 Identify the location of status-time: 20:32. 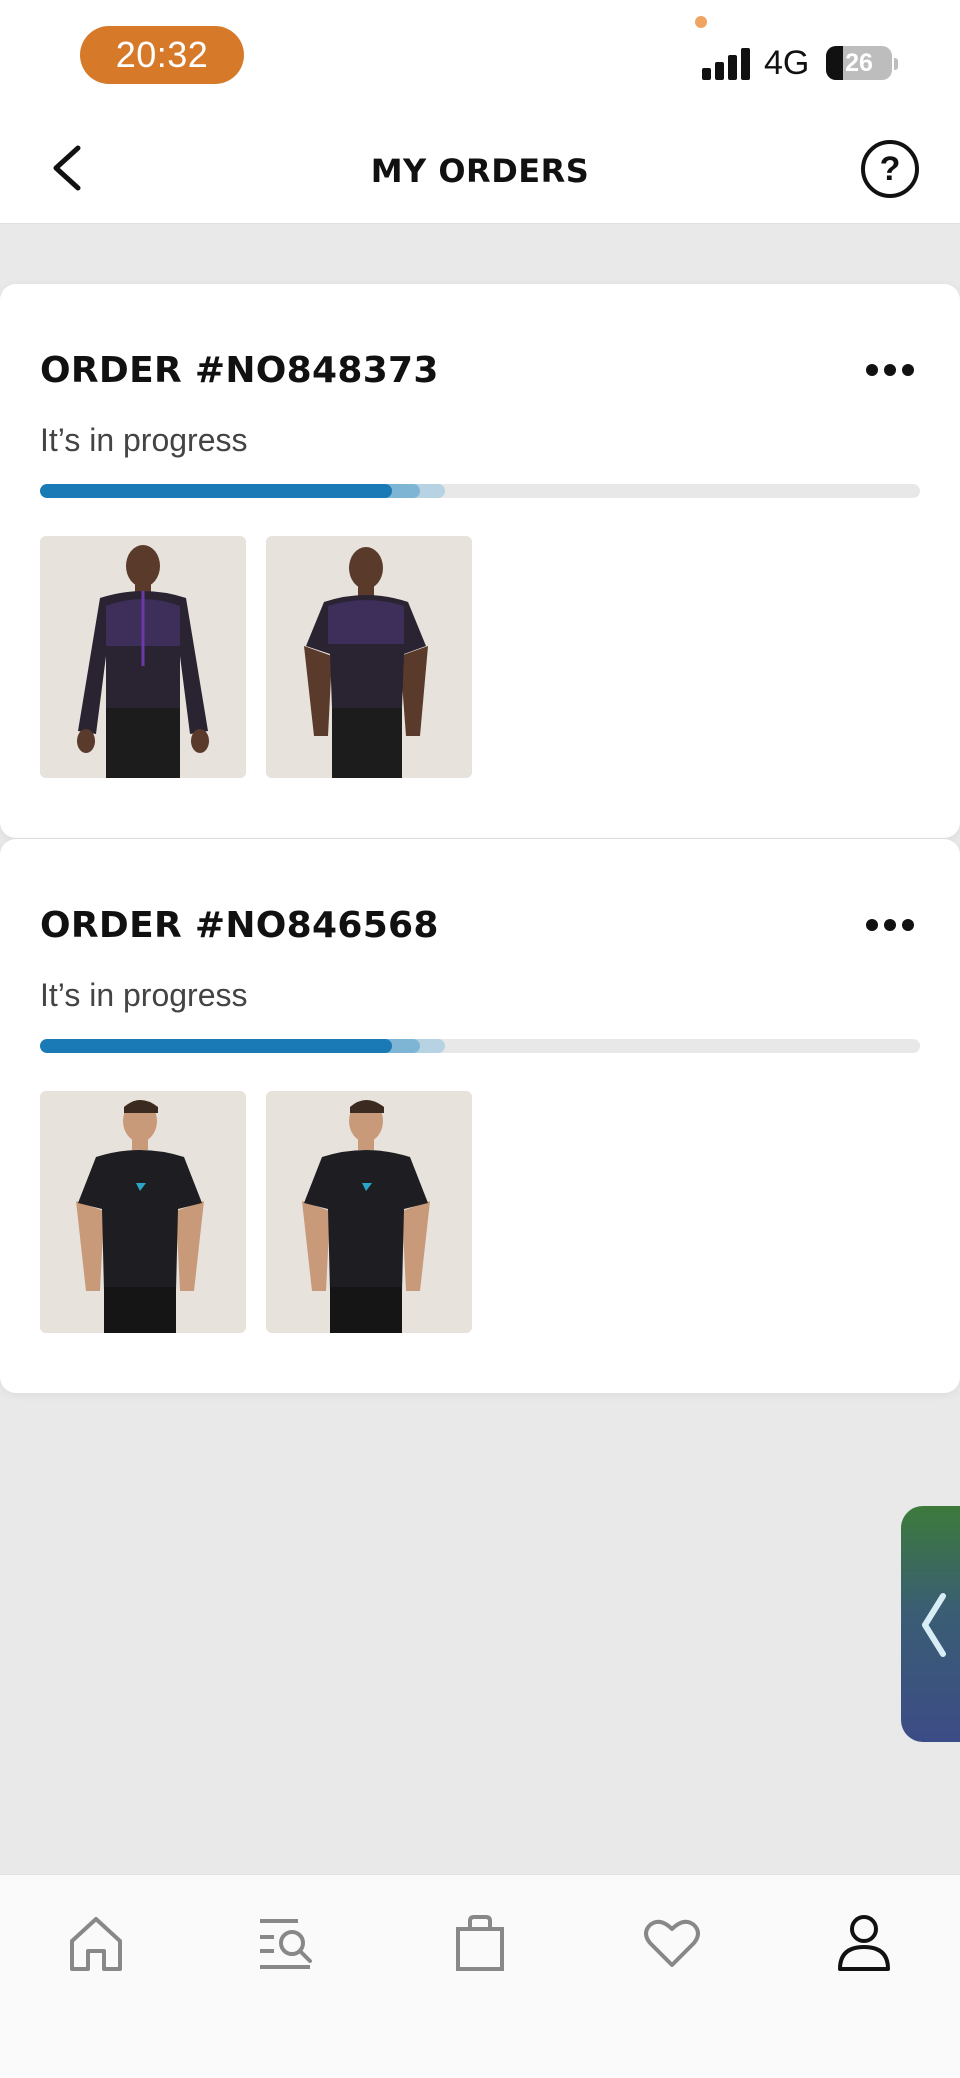
(162, 55).